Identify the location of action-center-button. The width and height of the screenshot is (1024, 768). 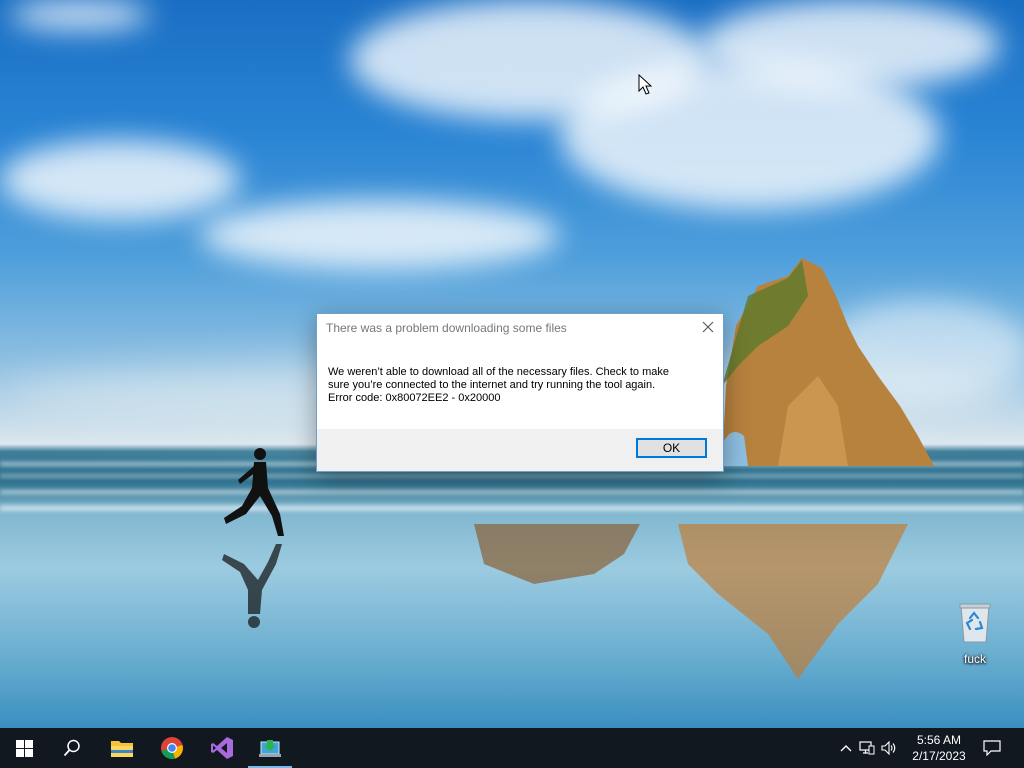
(992, 748).